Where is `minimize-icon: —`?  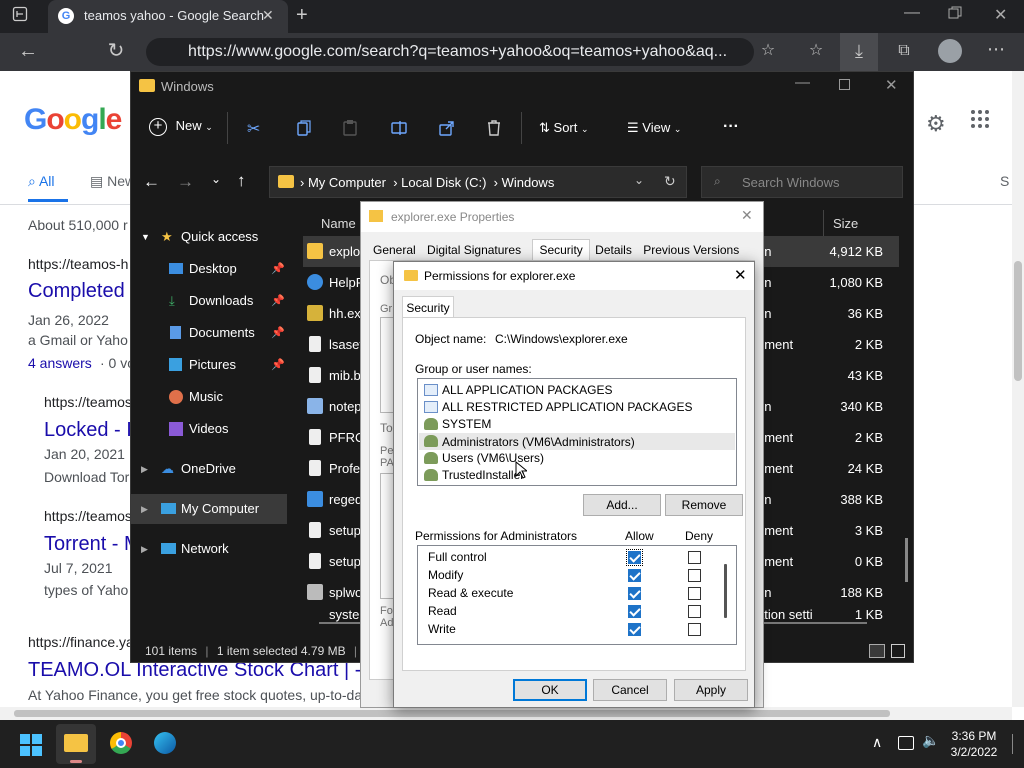
minimize-icon: — is located at coordinates (802, 82).